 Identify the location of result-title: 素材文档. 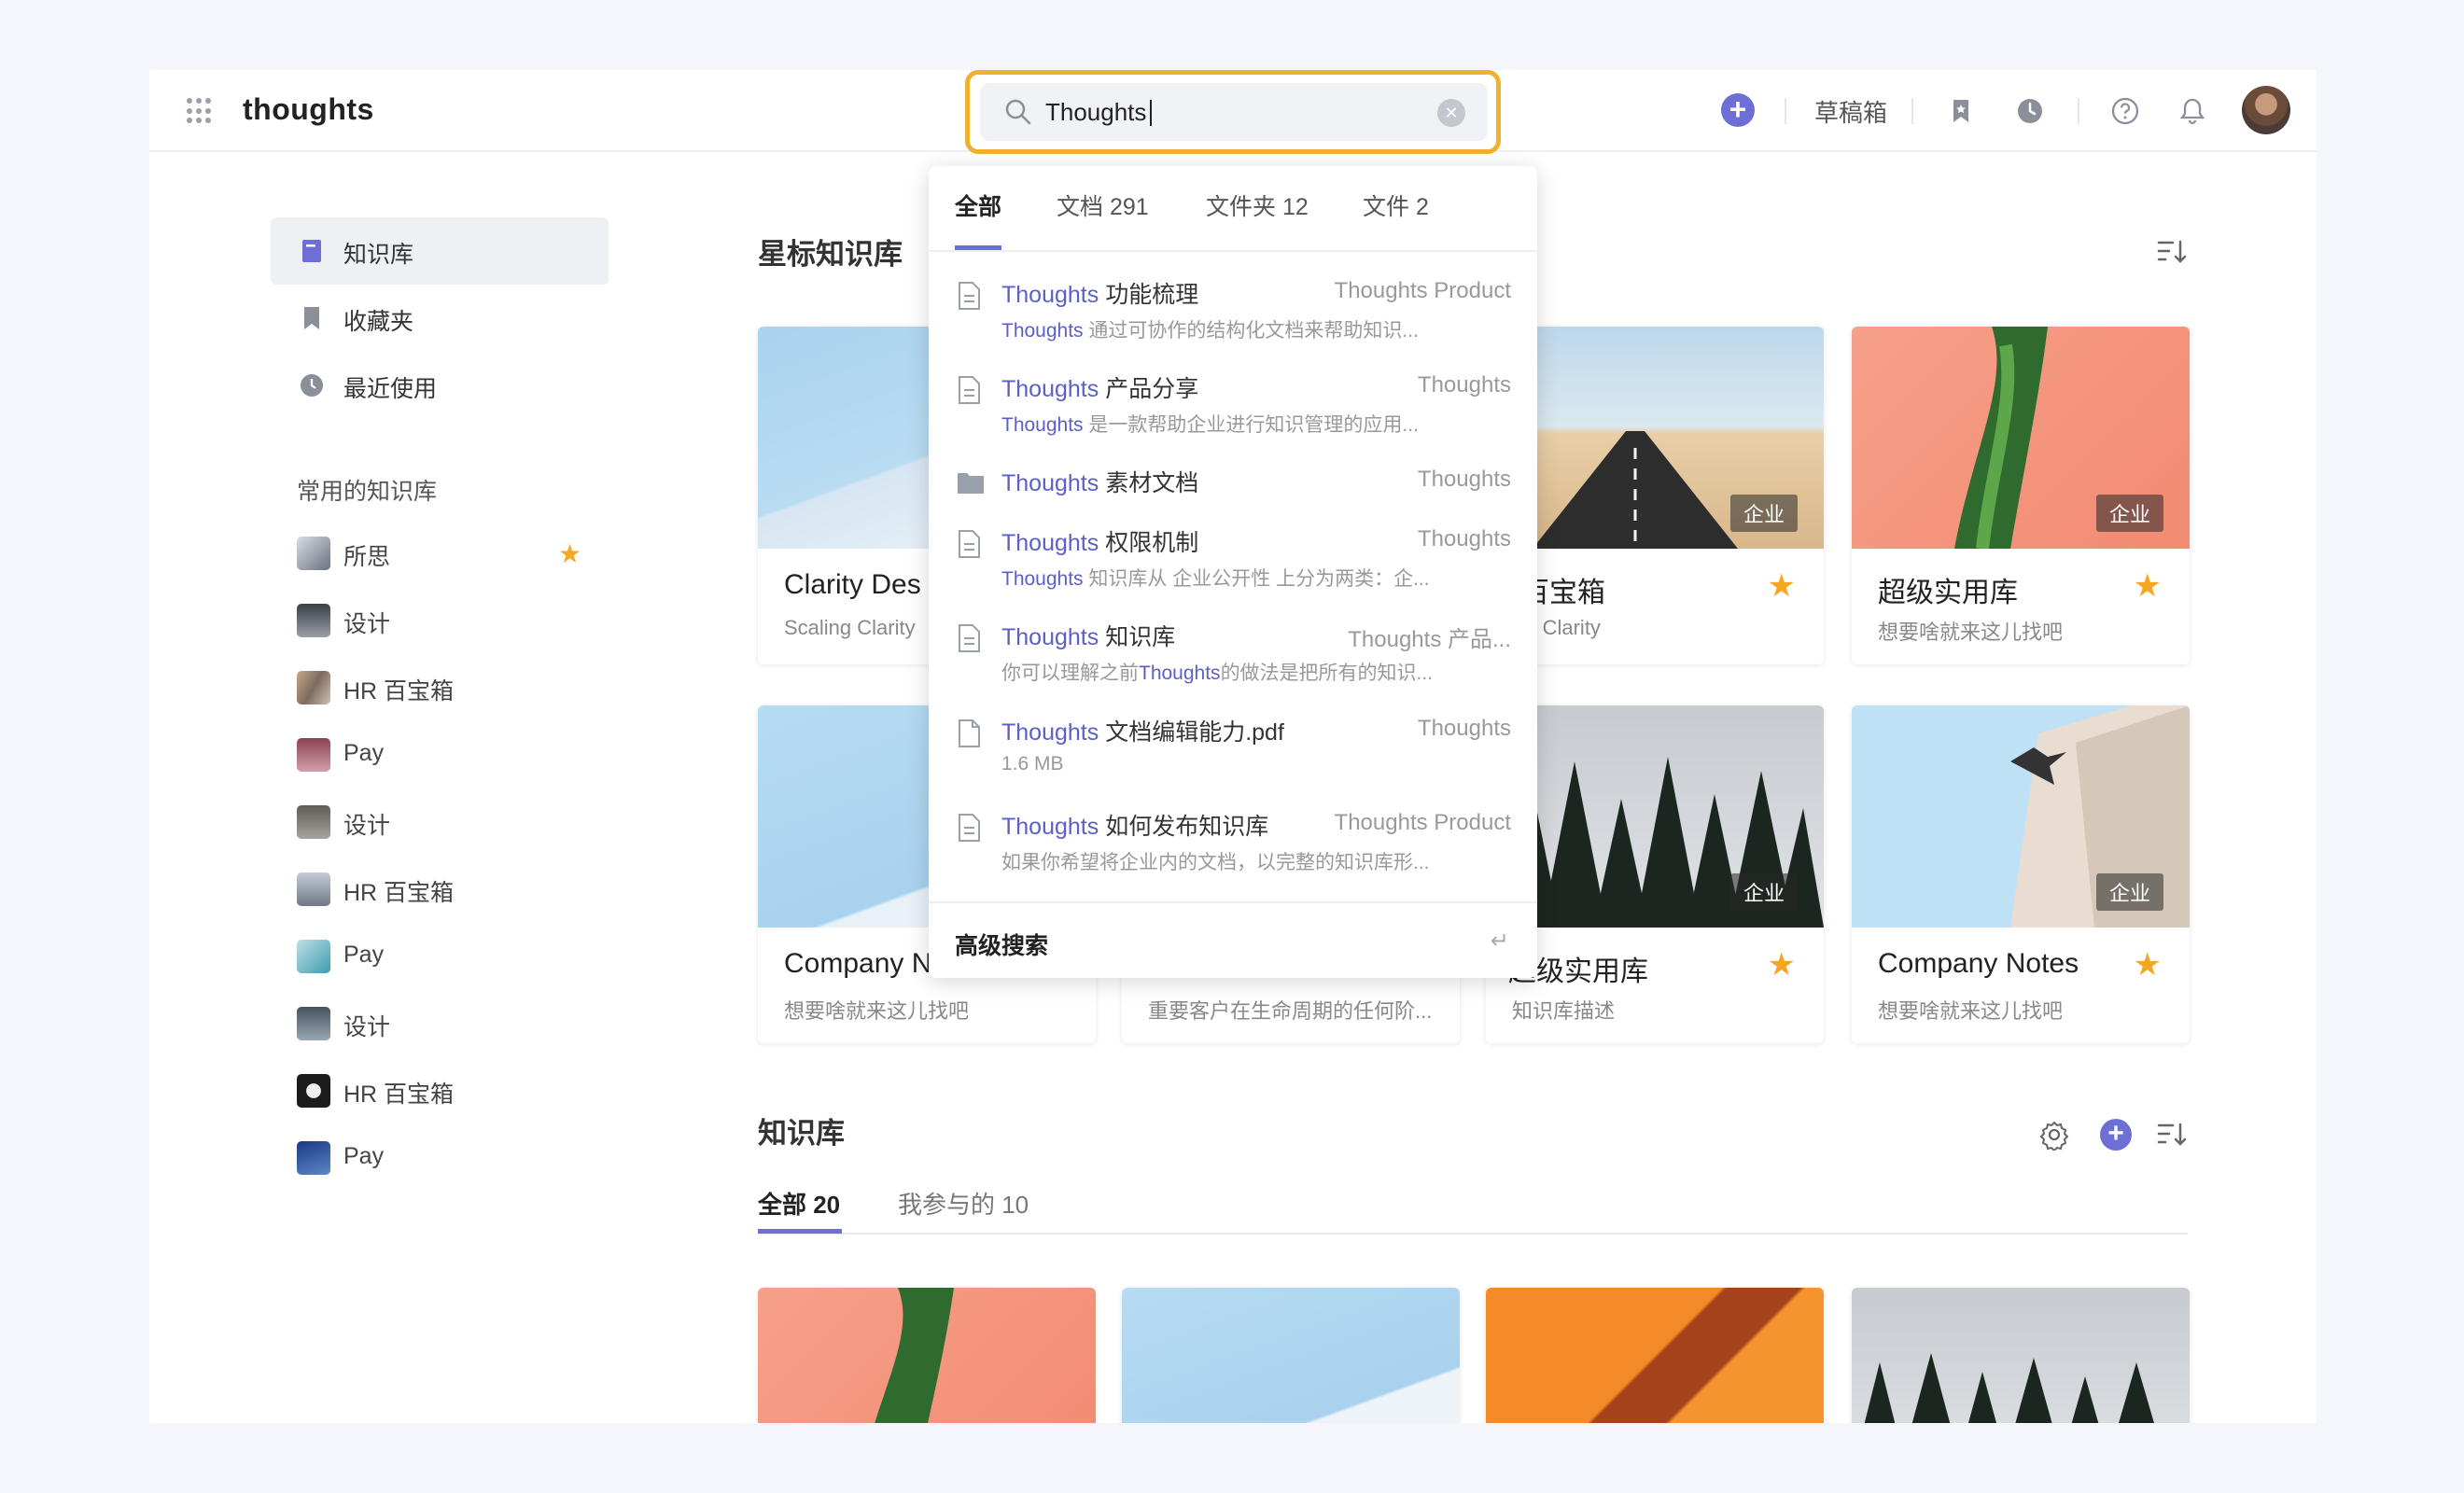
(1149, 483).